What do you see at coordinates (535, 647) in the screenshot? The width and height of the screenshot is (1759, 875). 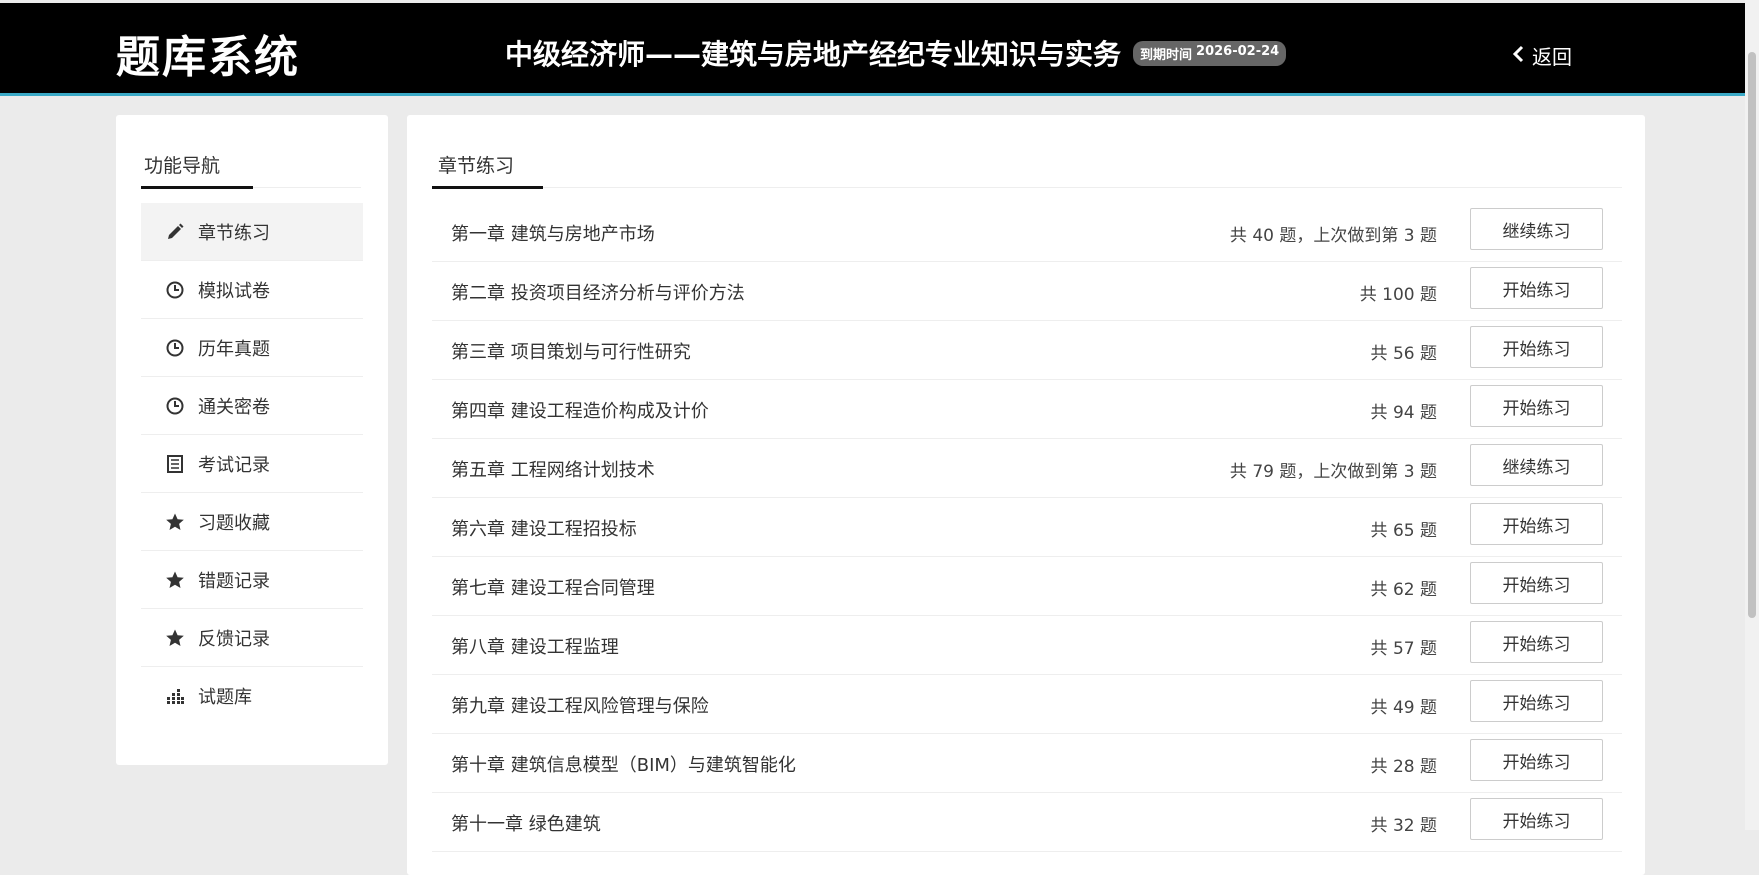 I see `chapter-title: 第八章 建设工程监理` at bounding box center [535, 647].